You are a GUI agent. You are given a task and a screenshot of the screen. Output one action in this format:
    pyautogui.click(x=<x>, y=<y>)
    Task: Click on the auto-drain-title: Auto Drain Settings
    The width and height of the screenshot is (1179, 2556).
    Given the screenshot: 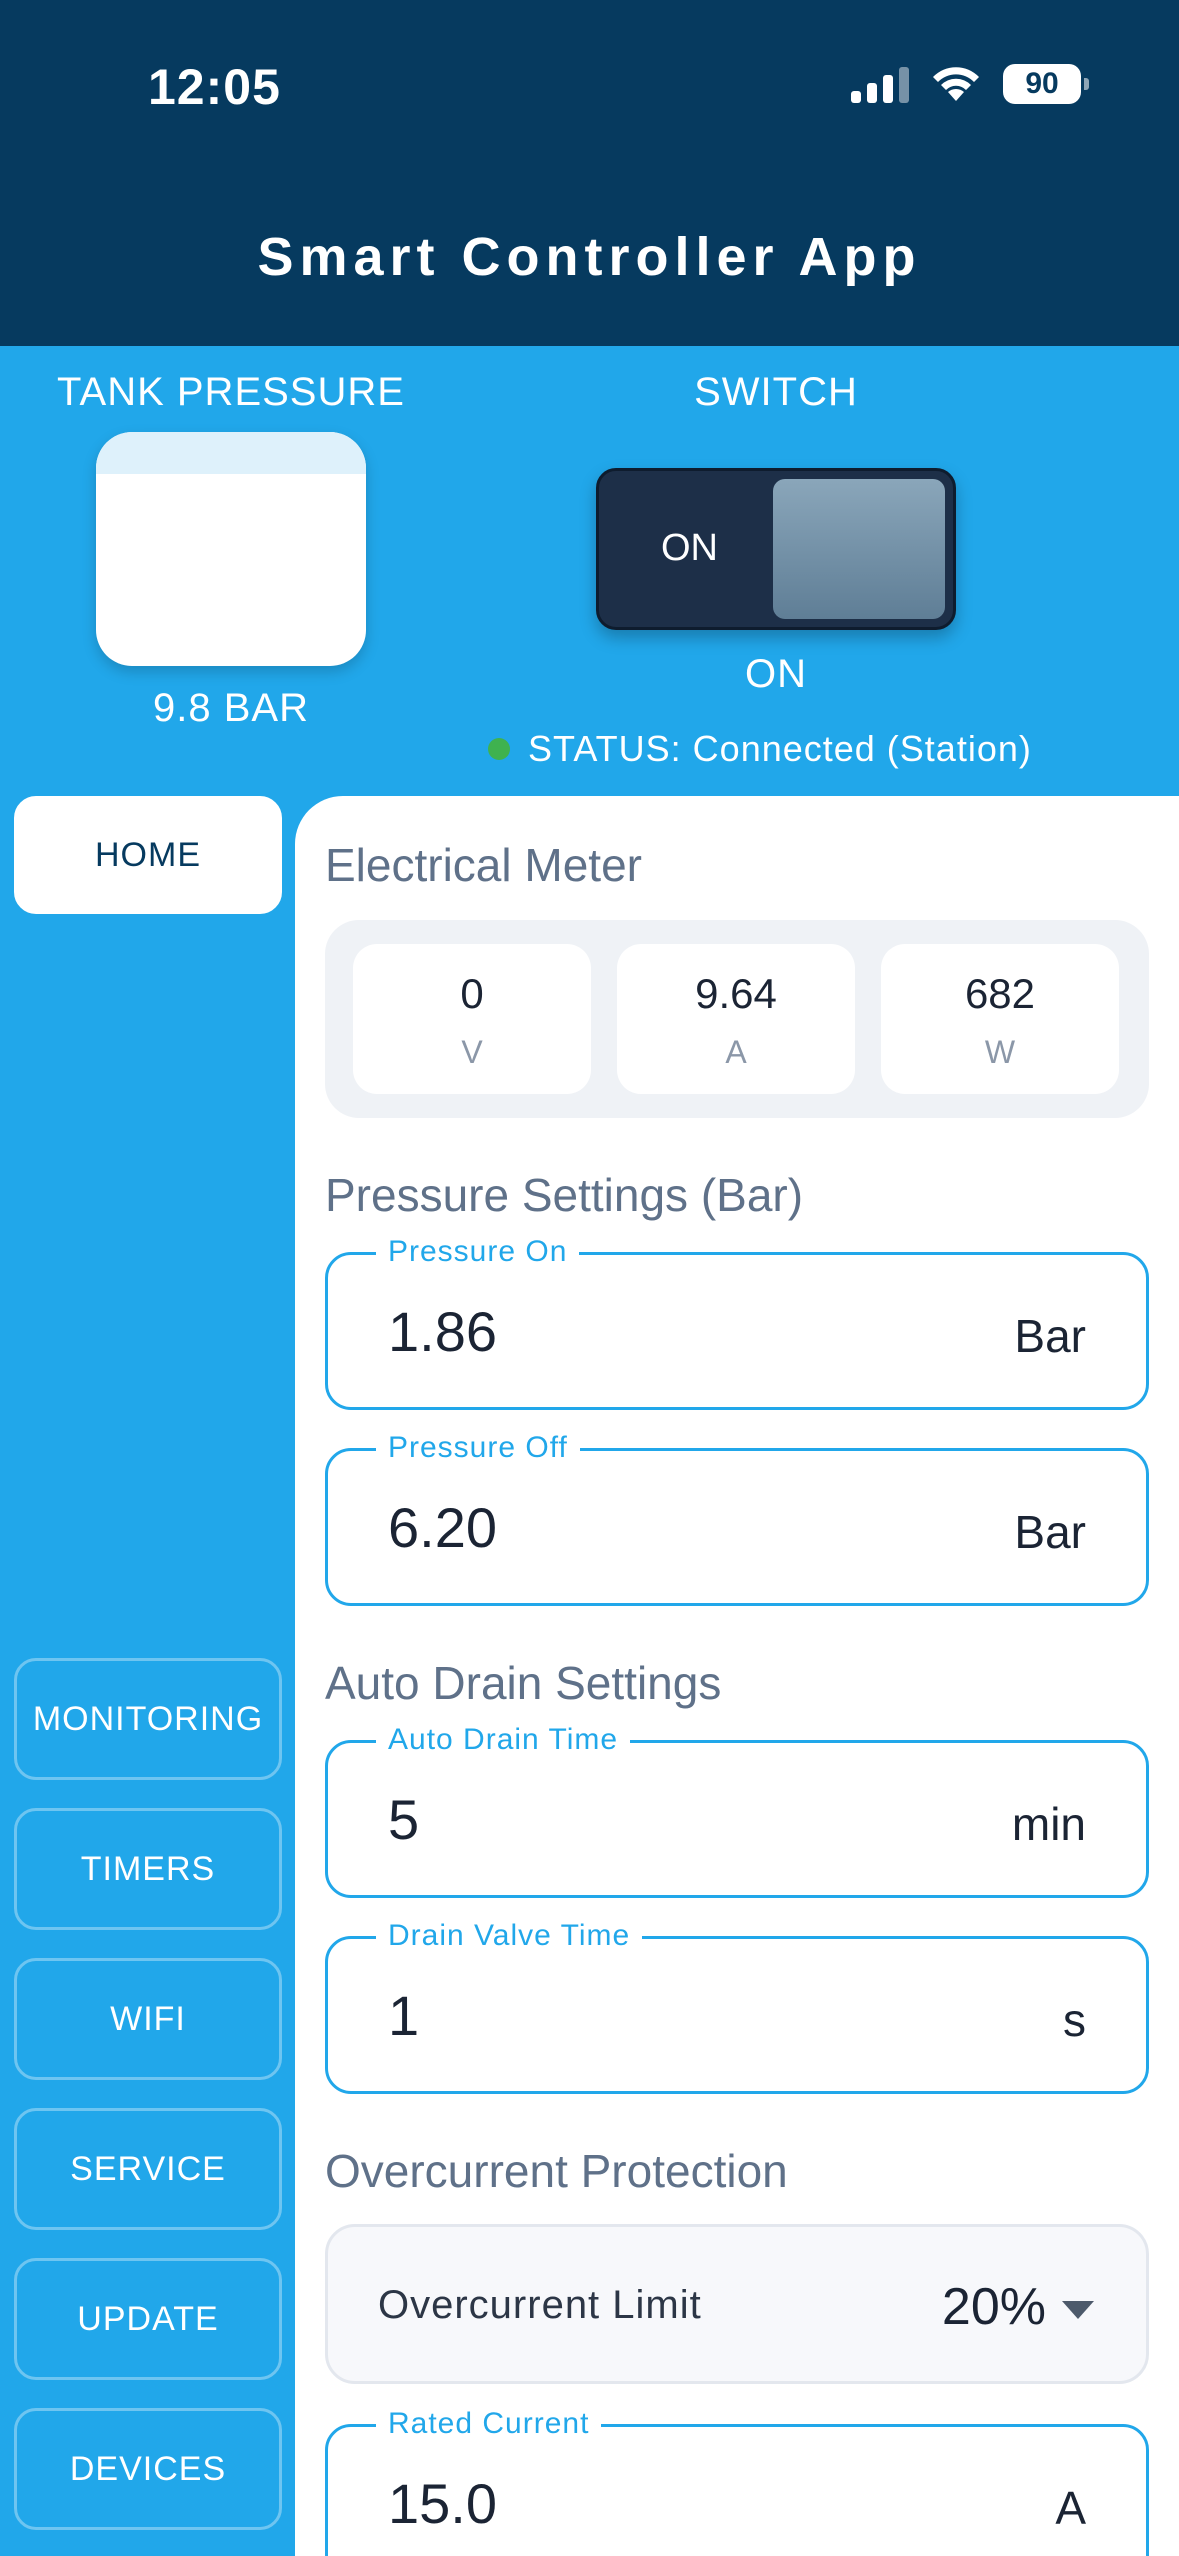 What is the action you would take?
    pyautogui.click(x=523, y=1683)
    